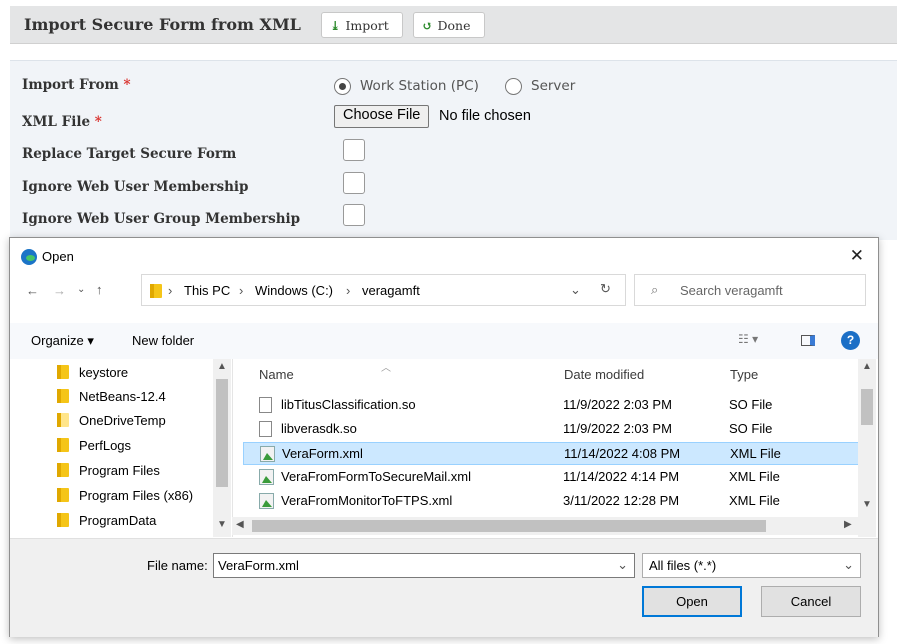  Describe the element at coordinates (367, 500) in the screenshot. I see `file-name: VeraFromMonitorToFTPS.xml` at that location.